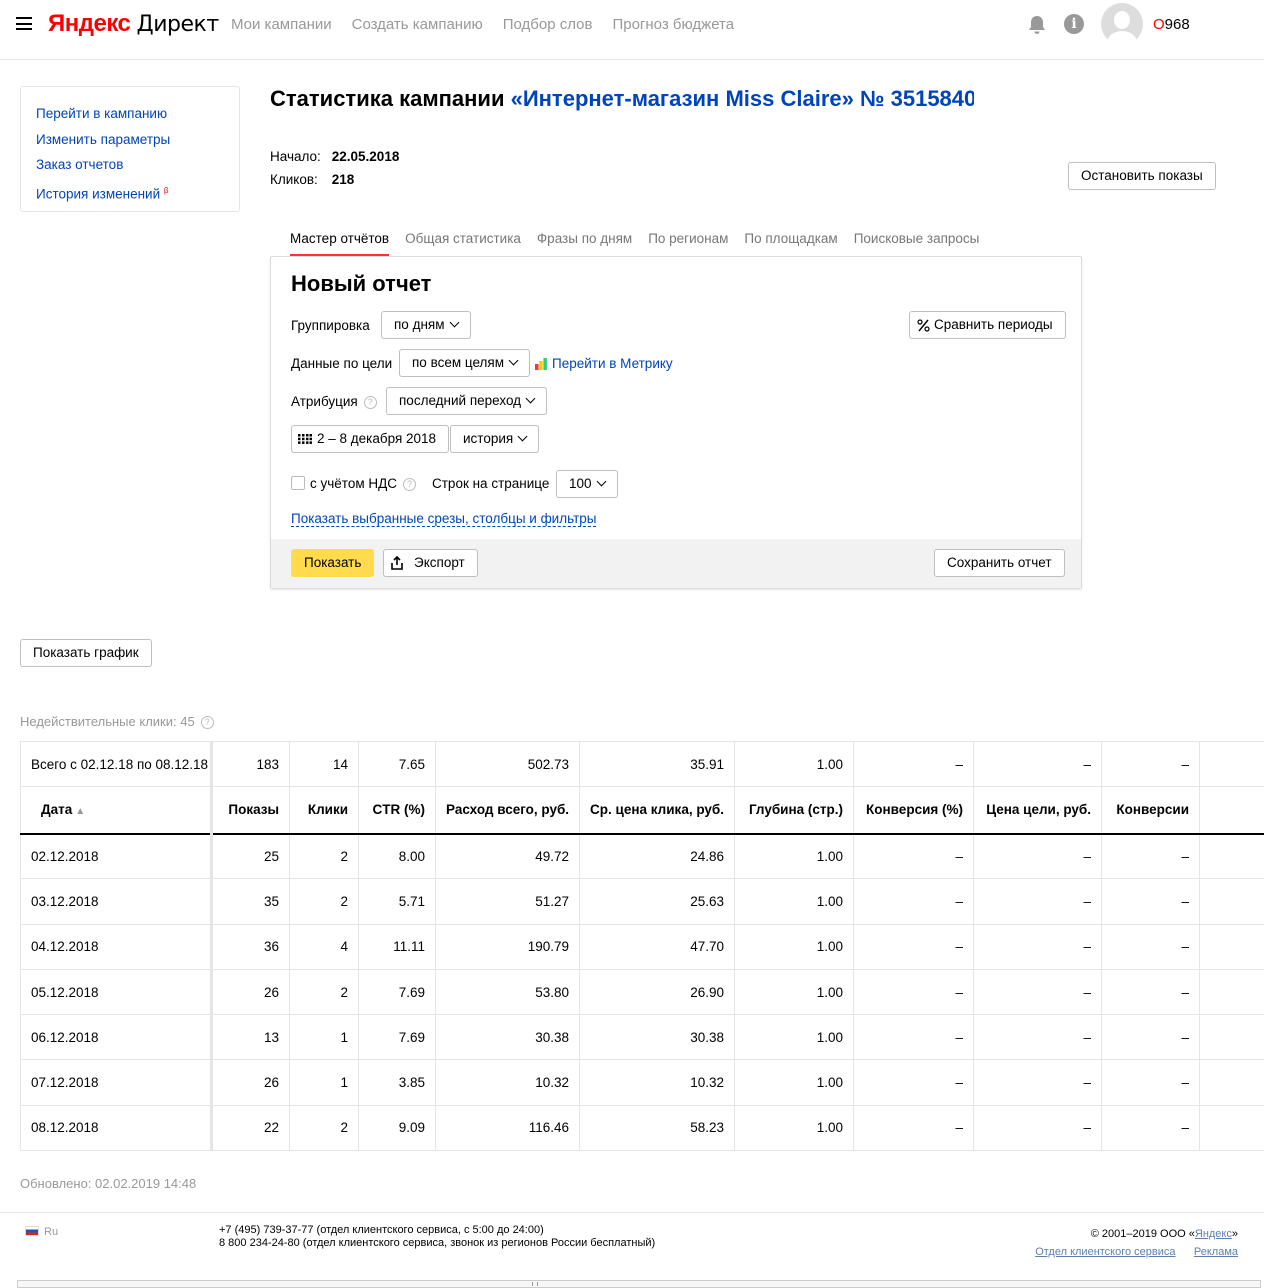 The image size is (1264, 1288). I want to click on sidebar-item-edit-params: Изменить параметры, so click(130, 140).